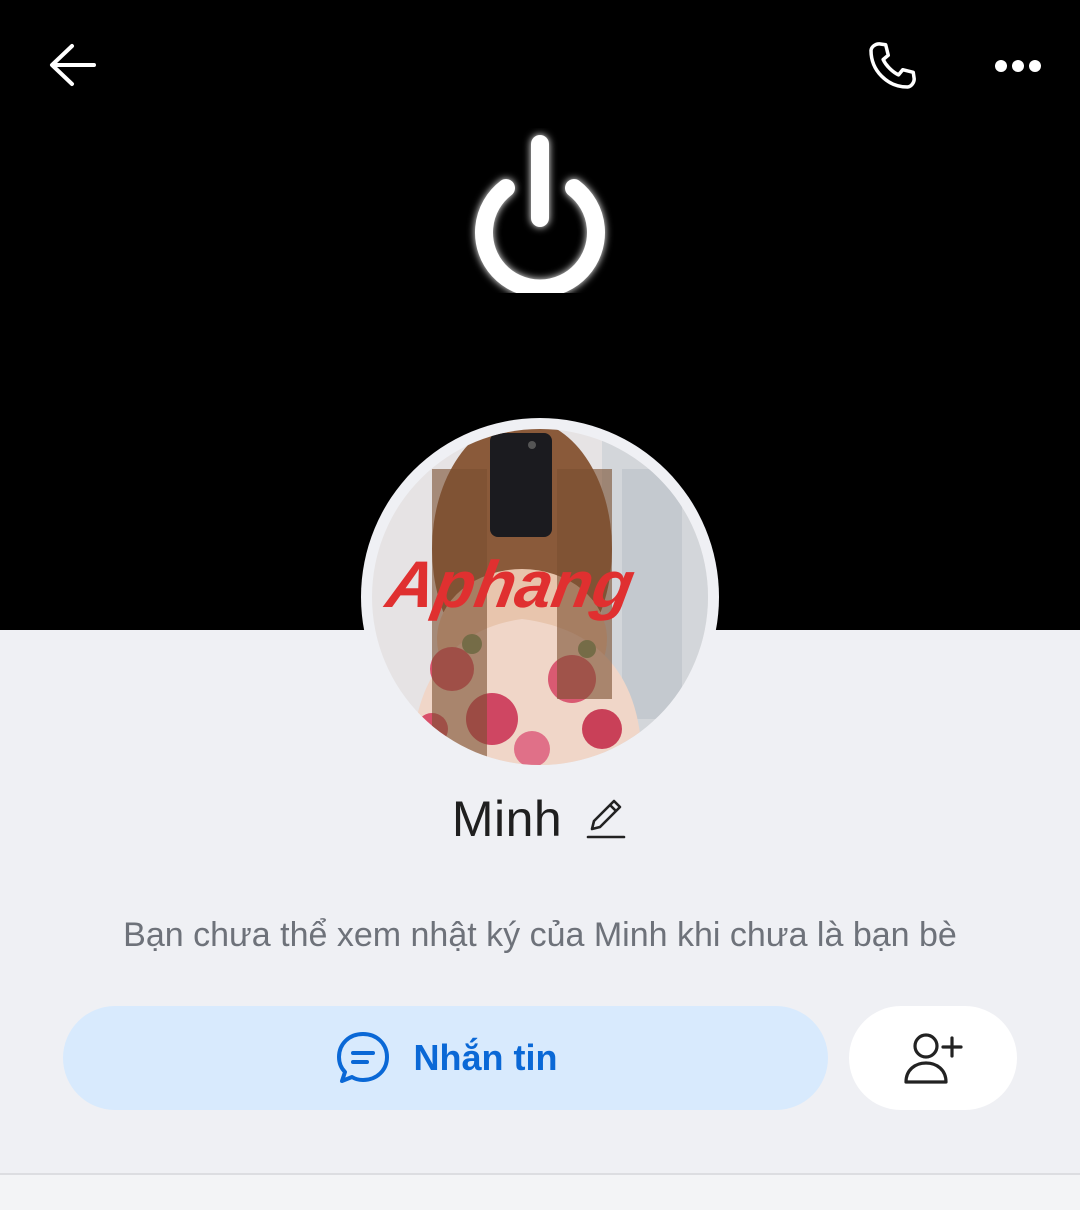  Describe the element at coordinates (362, 1057) in the screenshot. I see `chat-bubble-icon` at that location.